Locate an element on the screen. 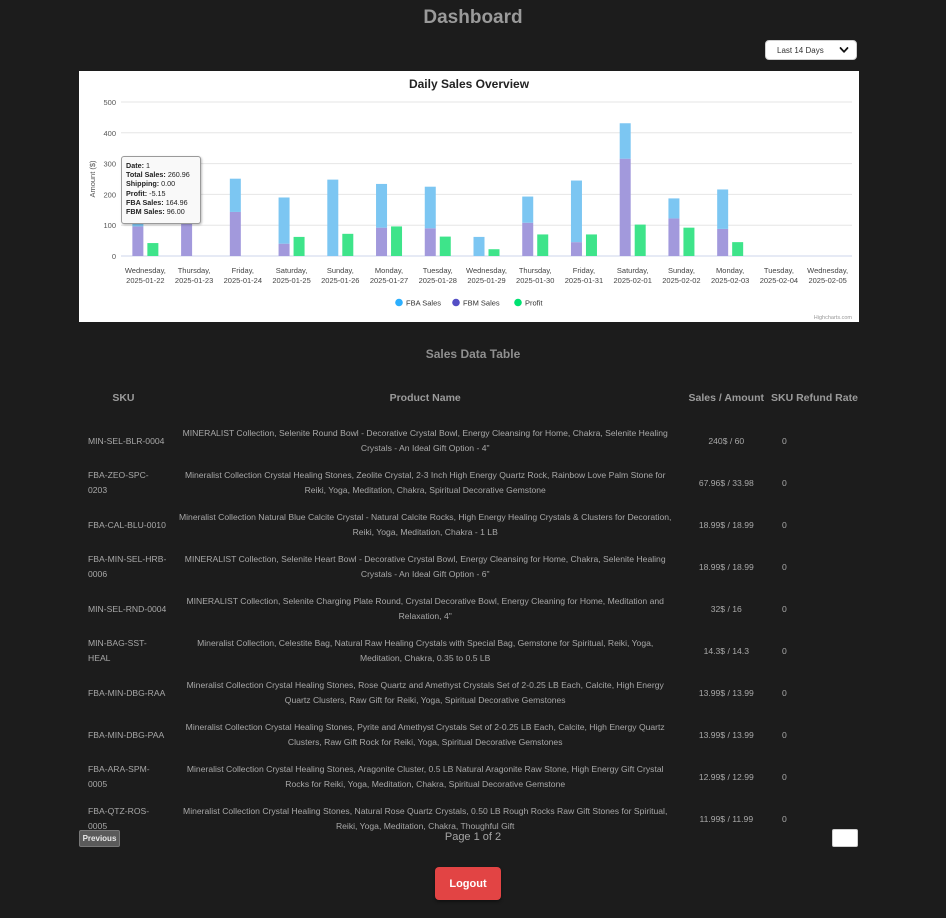  header-refund-rate: SKU Refund Rate is located at coordinates (815, 398).